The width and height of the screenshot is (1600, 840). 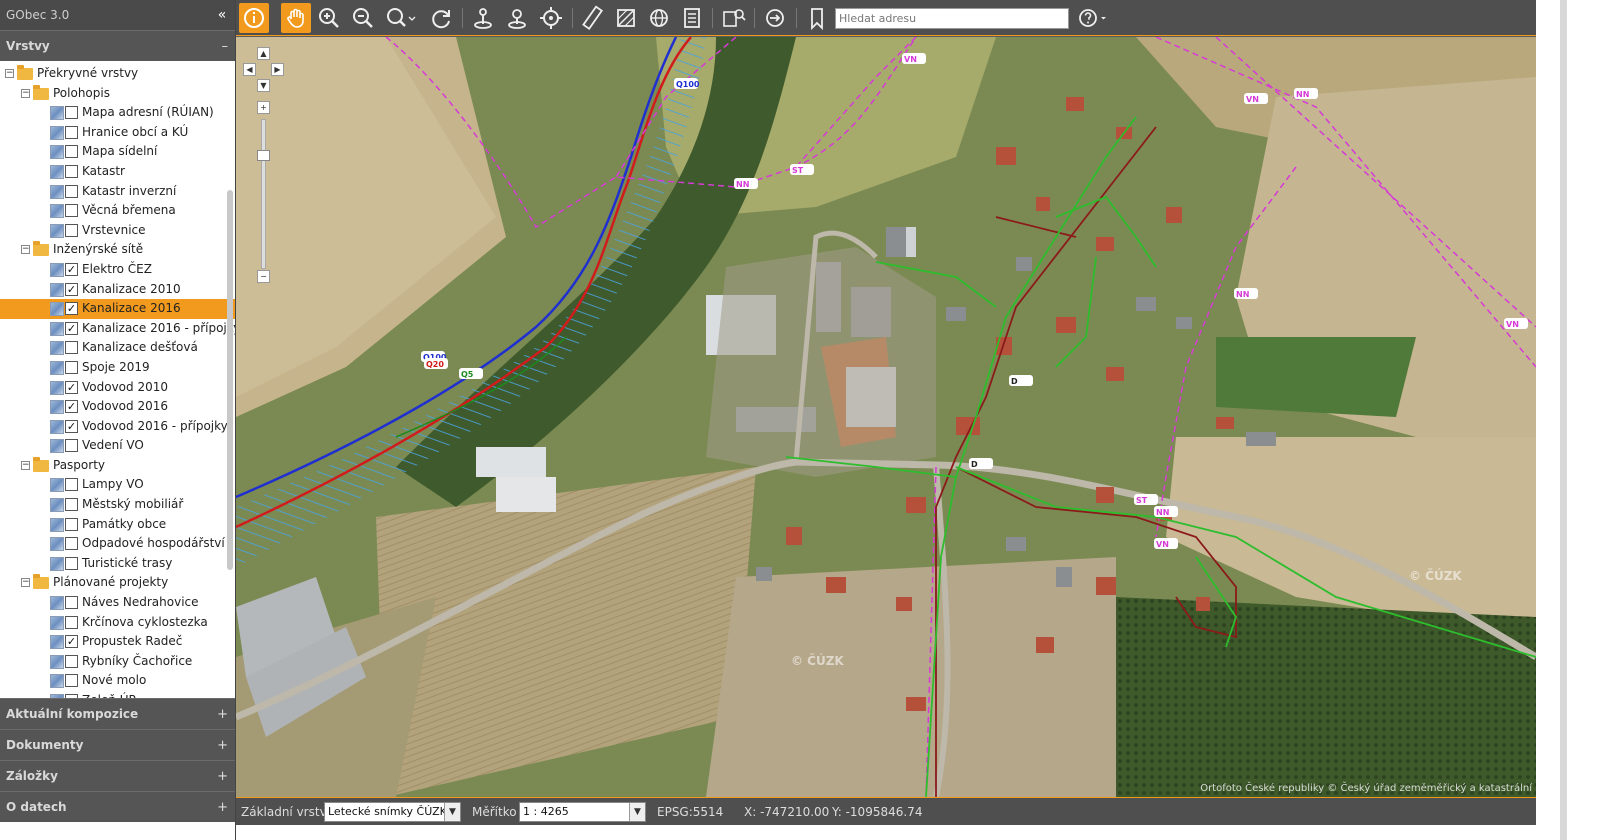 I want to click on layer-item: ✓ Elektro ČEZ, so click(x=117, y=270).